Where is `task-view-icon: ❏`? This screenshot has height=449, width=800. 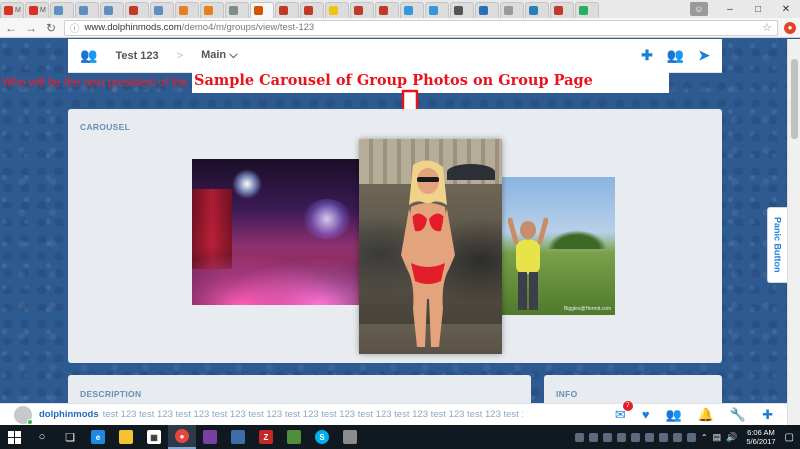
task-view-icon: ❏ is located at coordinates (70, 437).